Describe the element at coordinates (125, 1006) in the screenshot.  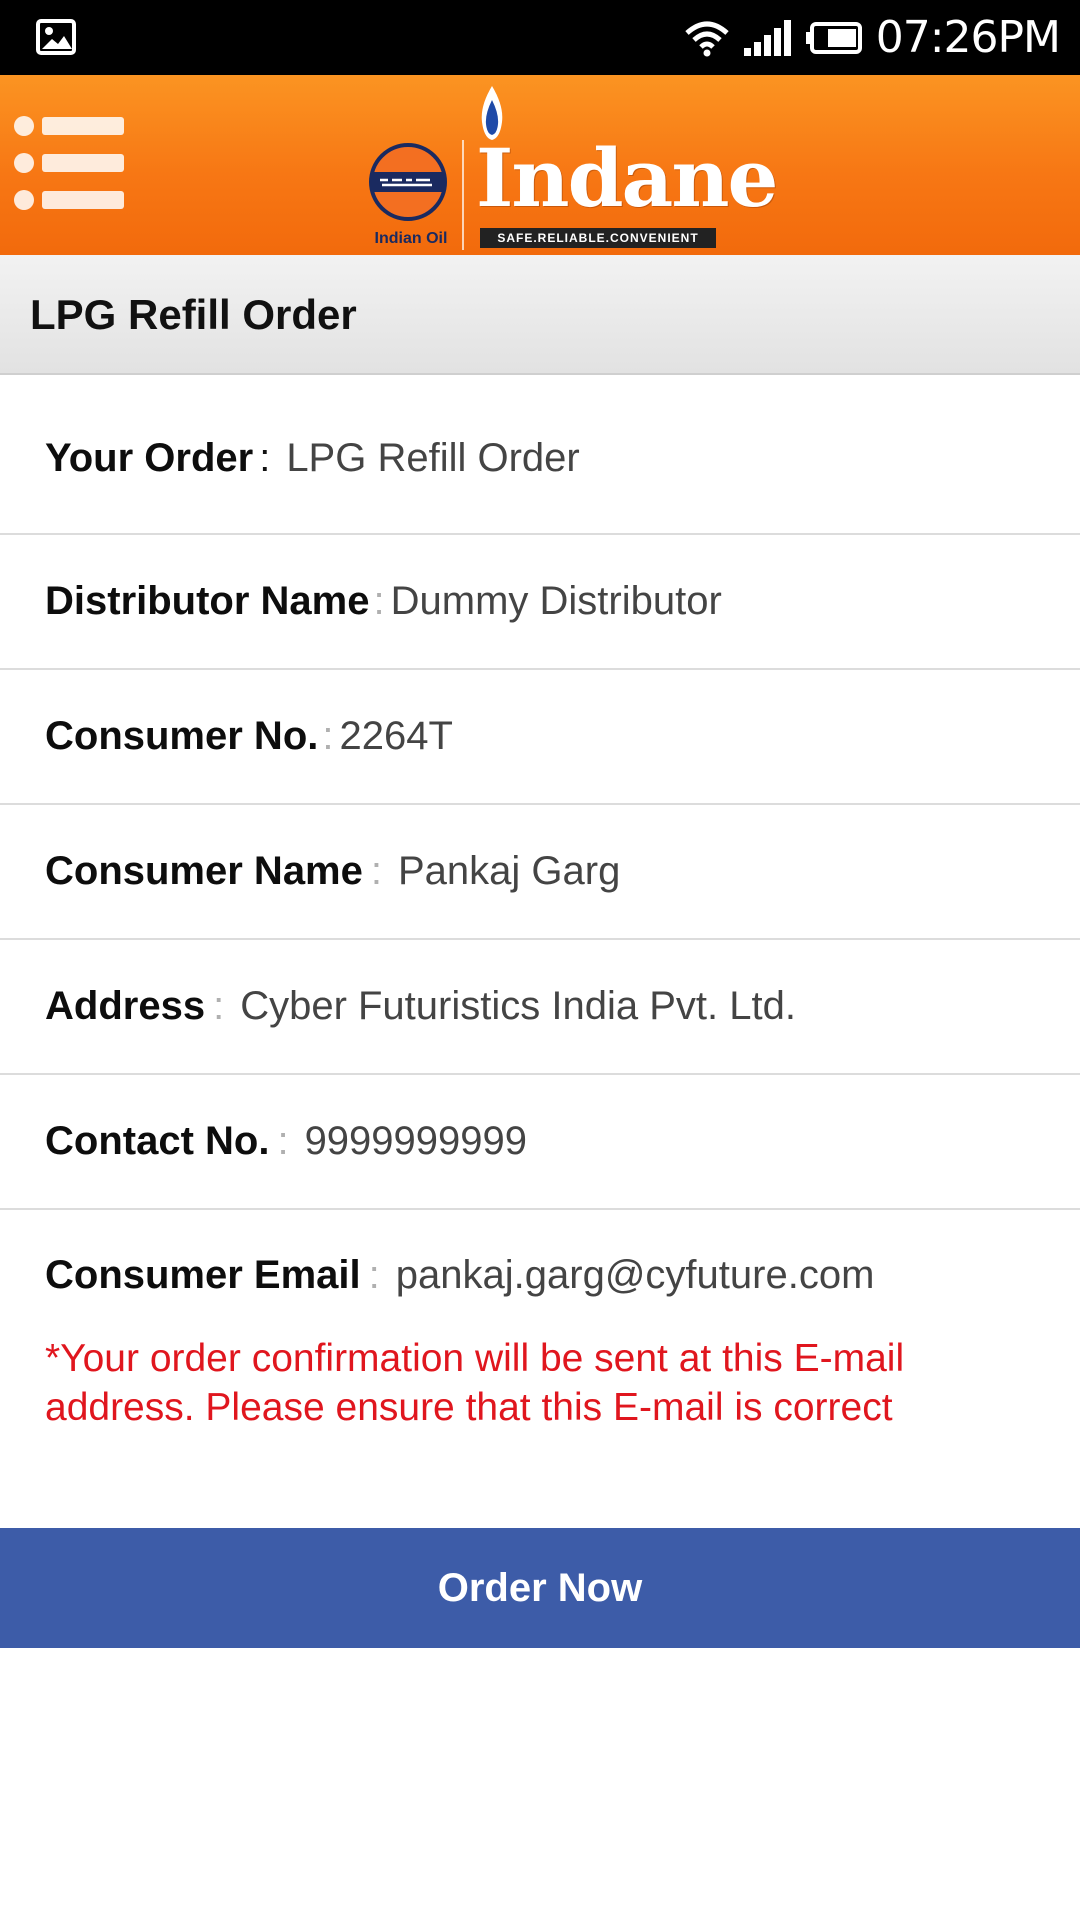
I see `detail-label: Address` at that location.